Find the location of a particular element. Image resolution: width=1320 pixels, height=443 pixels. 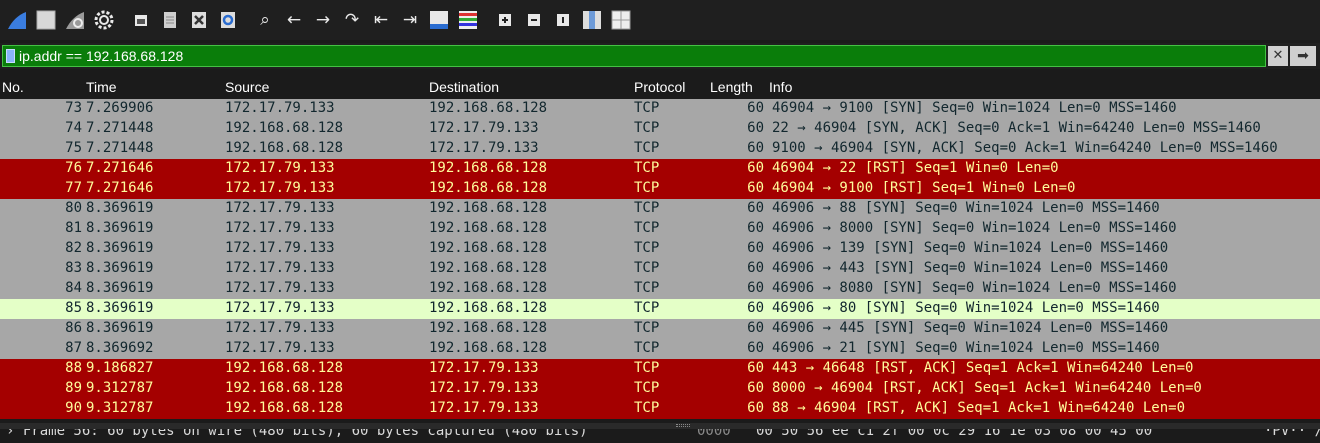

jump-to-packet-icon: ↷ is located at coordinates (352, 20).